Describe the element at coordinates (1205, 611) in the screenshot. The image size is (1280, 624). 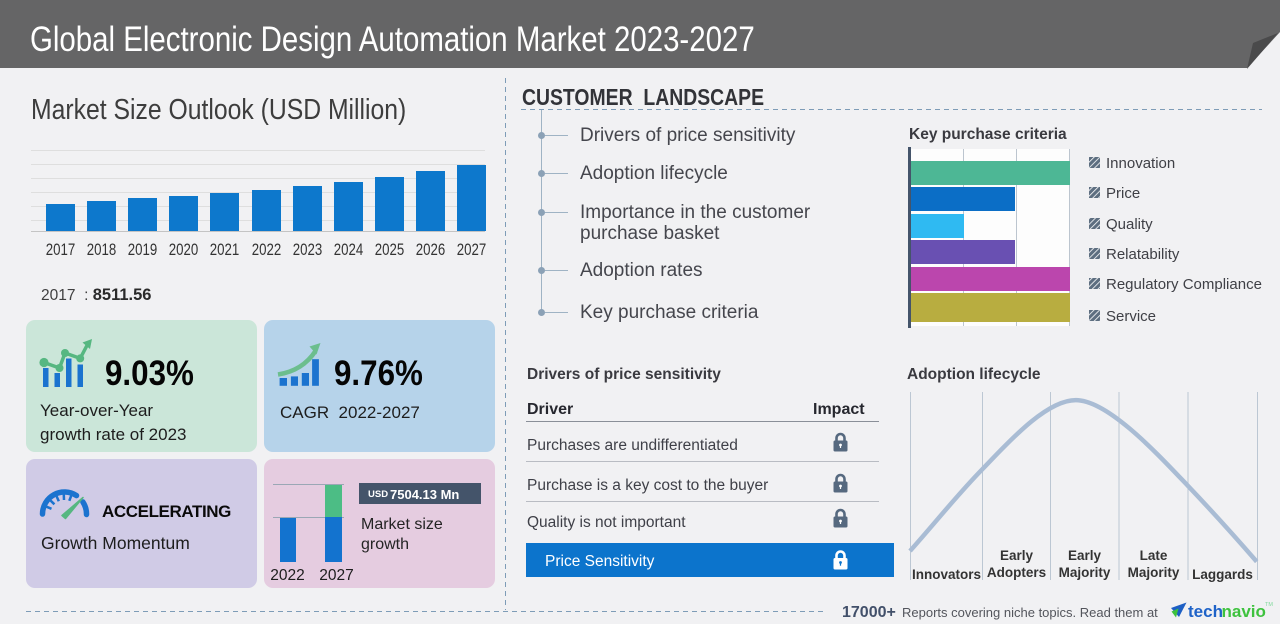
I see `svg-text: tech` at that location.